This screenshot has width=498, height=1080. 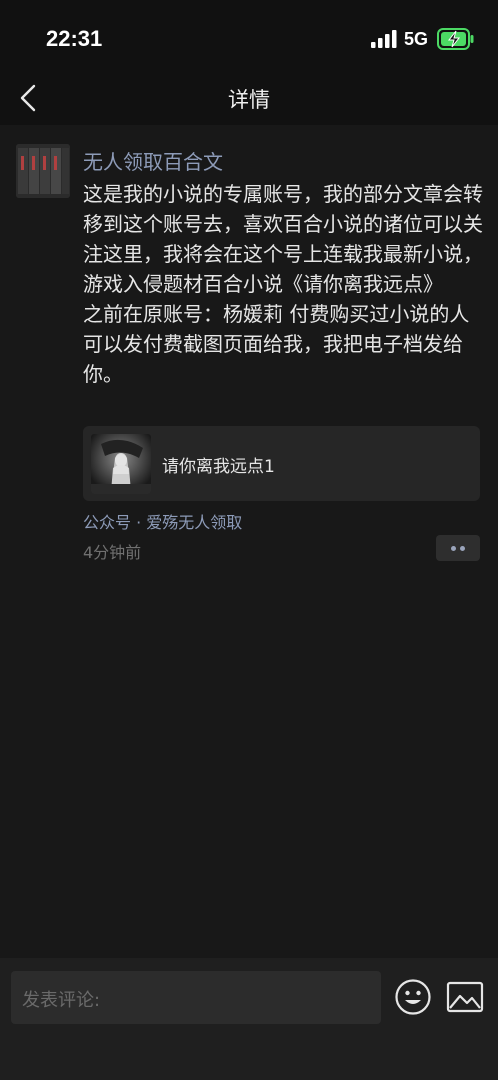 What do you see at coordinates (416, 39) in the screenshot?
I see `network-label: 5G` at bounding box center [416, 39].